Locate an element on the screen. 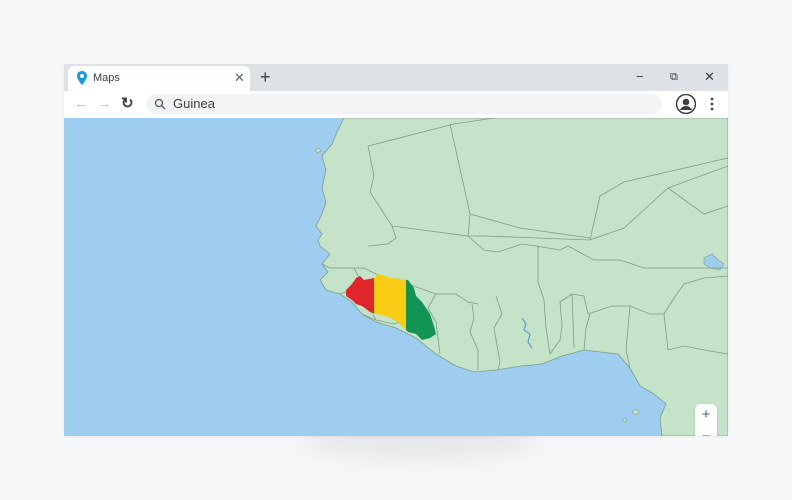 The height and width of the screenshot is (500, 792). search-icon is located at coordinates (160, 104).